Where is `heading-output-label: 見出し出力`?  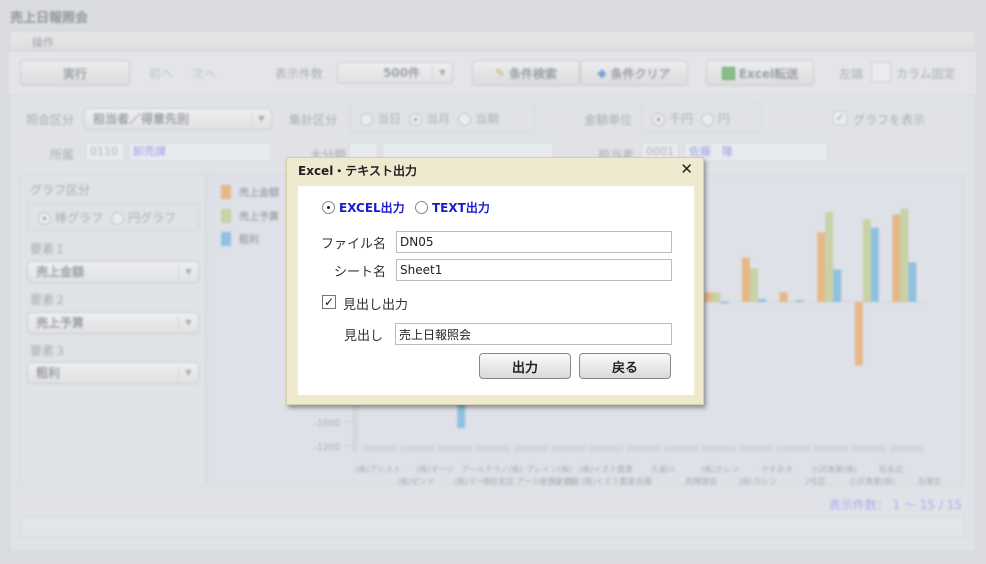
heading-output-label: 見出し出力 is located at coordinates (376, 305).